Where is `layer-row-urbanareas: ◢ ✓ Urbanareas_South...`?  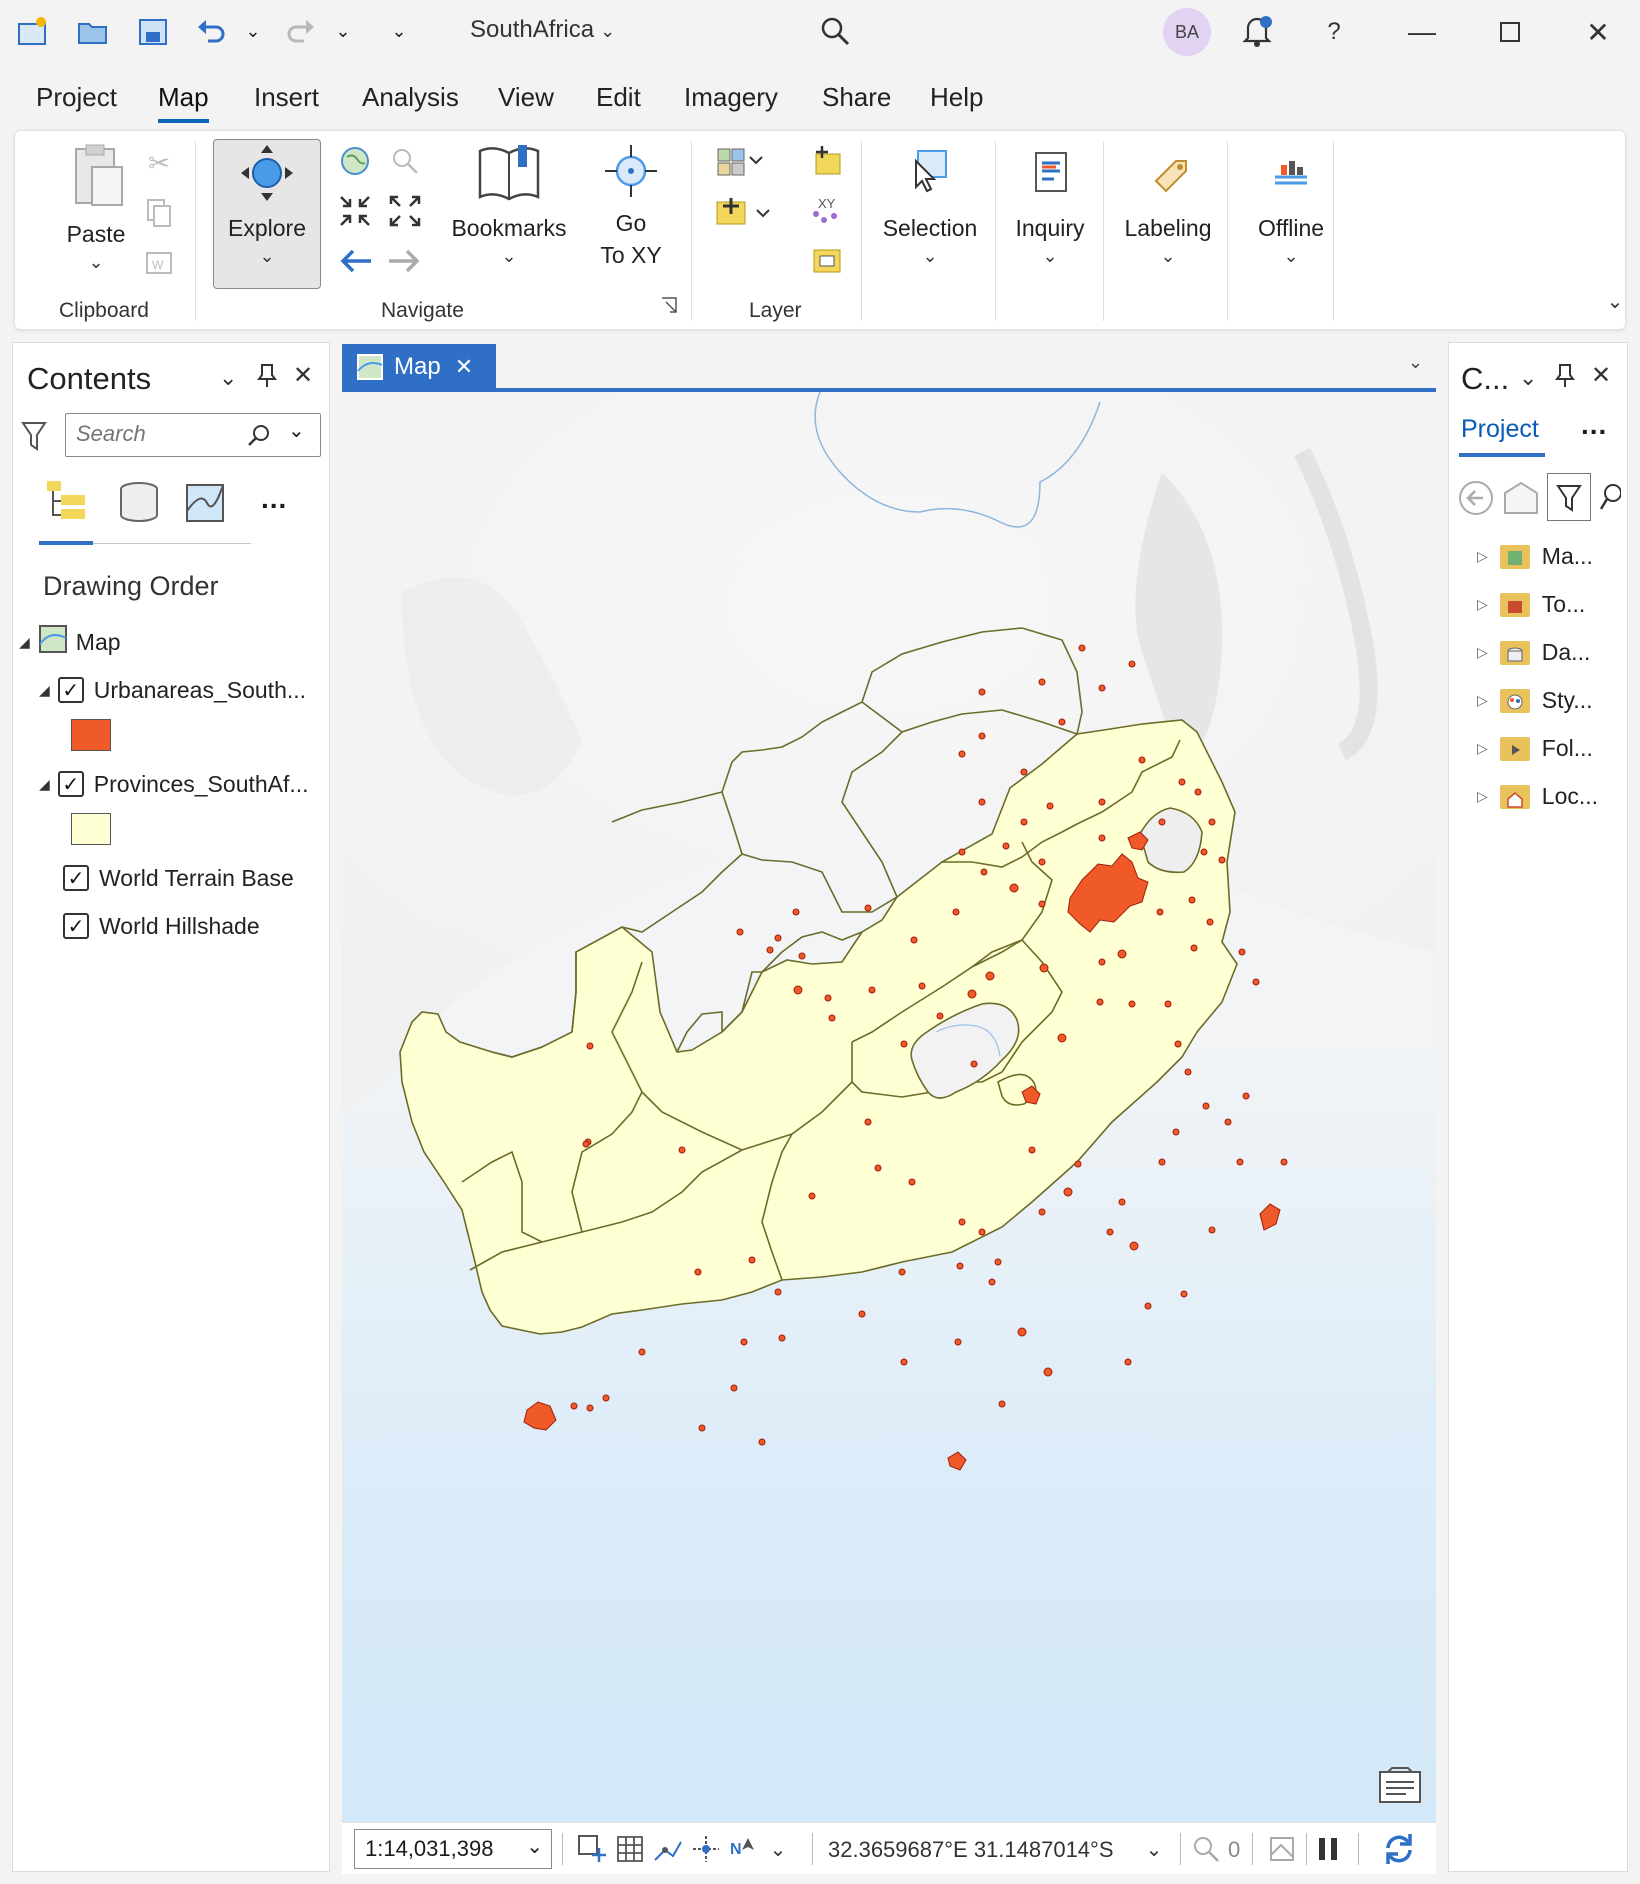 layer-row-urbanareas: ◢ ✓ Urbanareas_South... is located at coordinates (172, 690).